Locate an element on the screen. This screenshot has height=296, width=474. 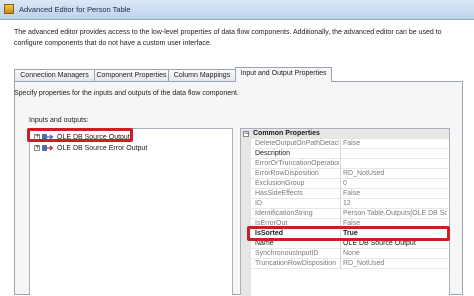
prop-row-is-sorted: IsSorted True is located at coordinates (350, 234).